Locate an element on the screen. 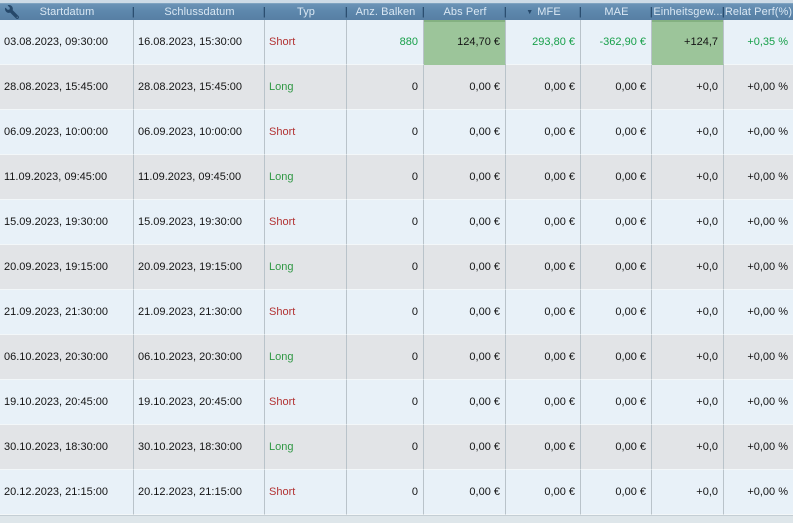 The height and width of the screenshot is (523, 793). cell-schlussdatum: 20.12.2023, 21:15:00 is located at coordinates (199, 492).